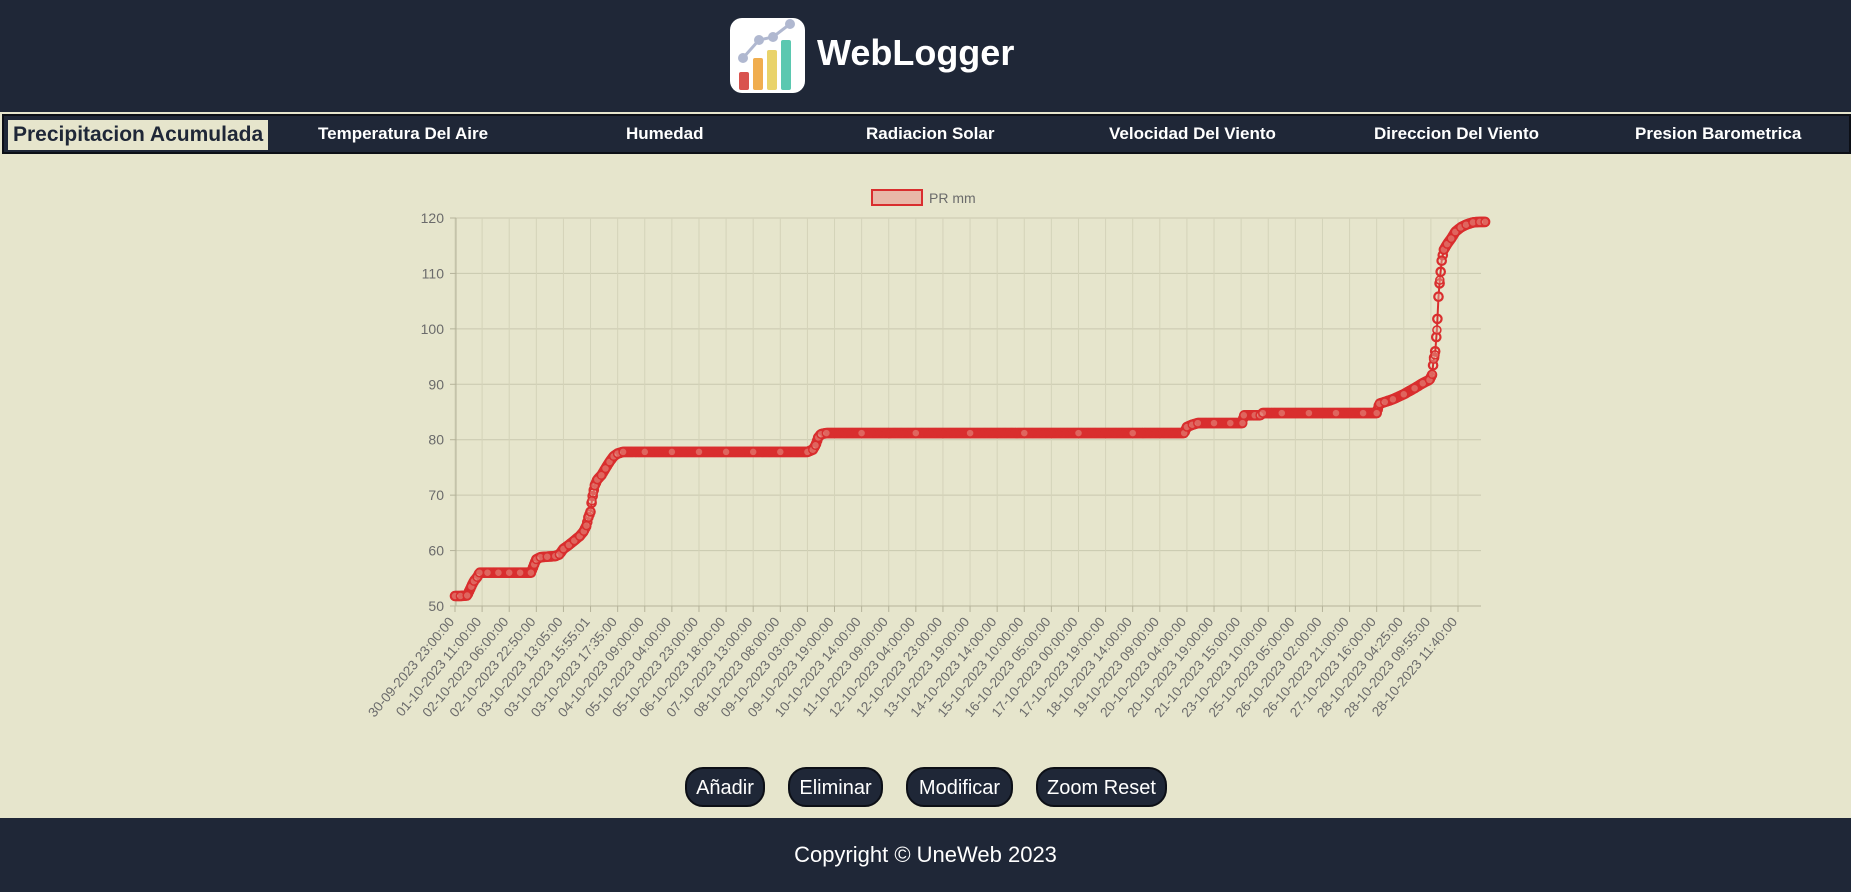 The width and height of the screenshot is (1851, 892). What do you see at coordinates (767, 55) in the screenshot?
I see `bar-chart-logo-icon` at bounding box center [767, 55].